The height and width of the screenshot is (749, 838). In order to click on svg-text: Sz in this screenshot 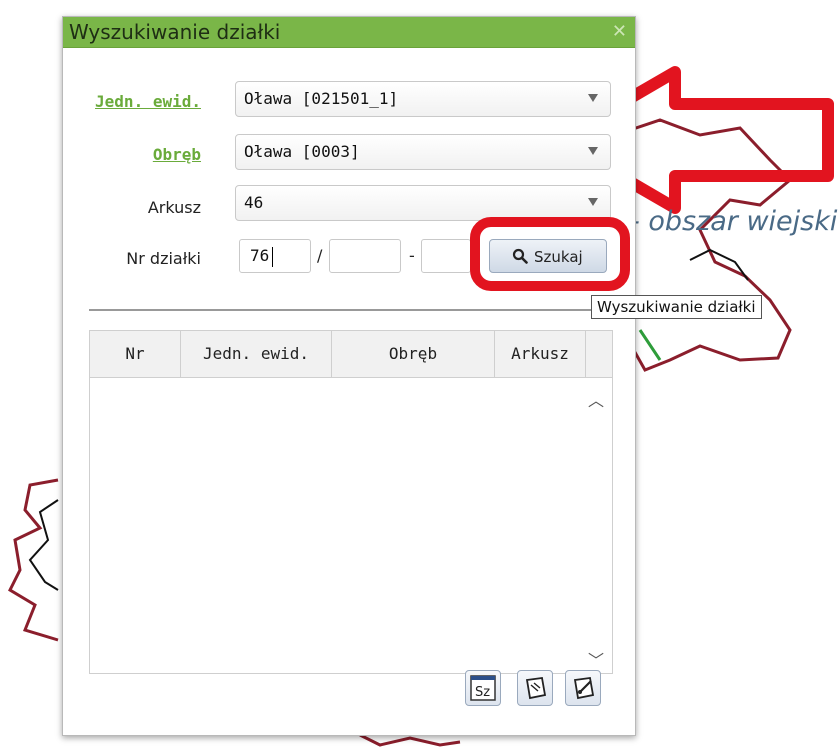, I will do `click(482, 692)`.